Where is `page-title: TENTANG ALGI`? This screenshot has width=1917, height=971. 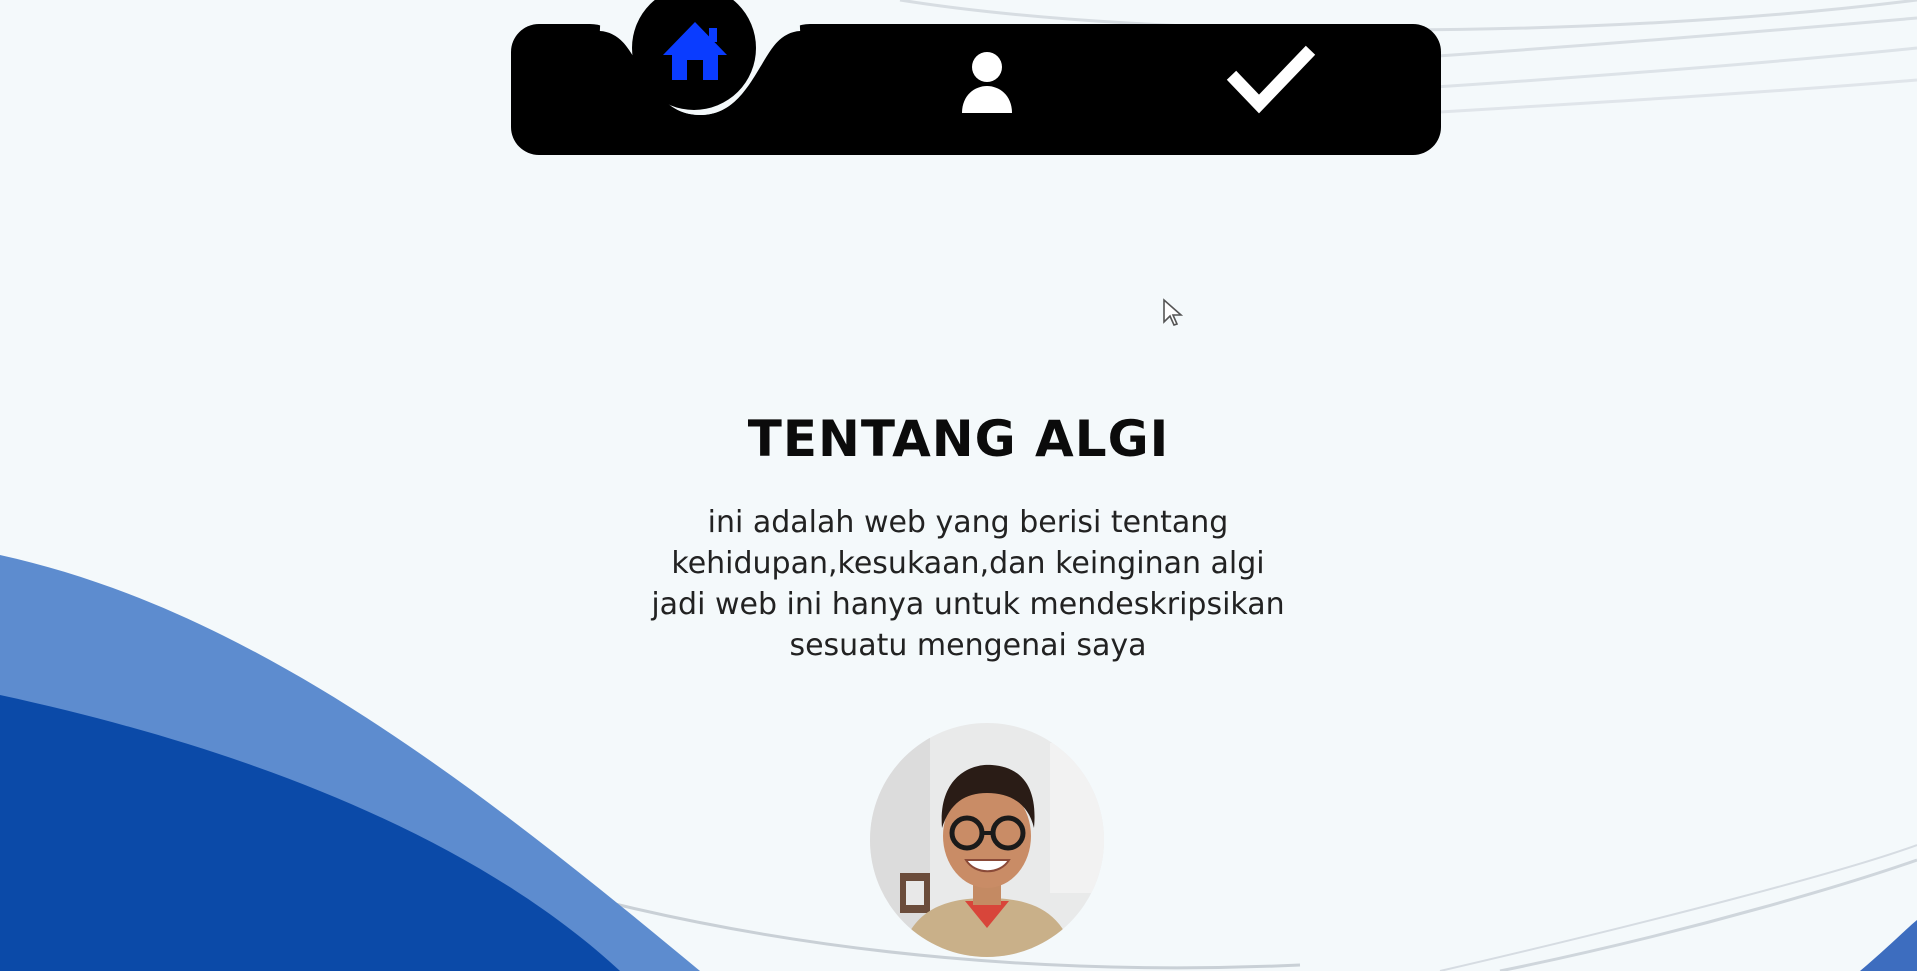
page-title: TENTANG ALGI is located at coordinates (958, 439).